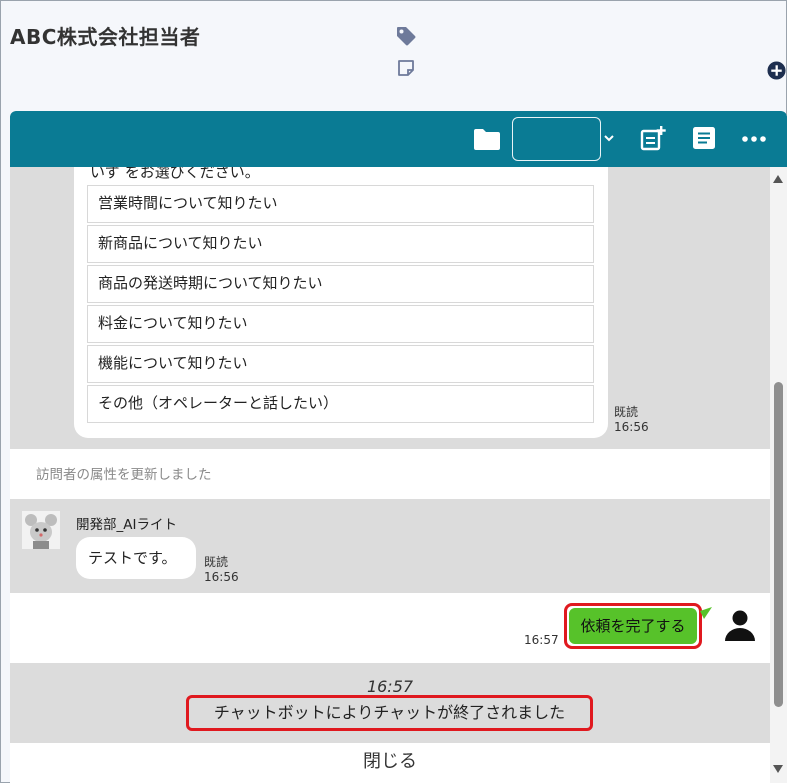 The height and width of the screenshot is (783, 787). Describe the element at coordinates (706, 613) in the screenshot. I see `bubble-tail` at that location.